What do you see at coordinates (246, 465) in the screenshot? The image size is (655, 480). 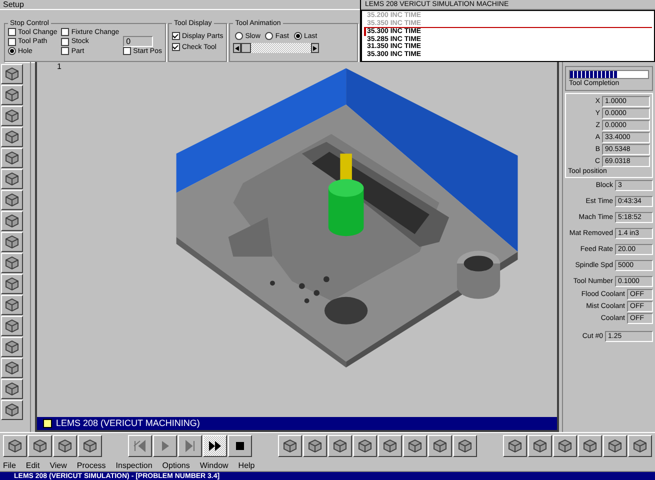 I see `menu-item: Help` at bounding box center [246, 465].